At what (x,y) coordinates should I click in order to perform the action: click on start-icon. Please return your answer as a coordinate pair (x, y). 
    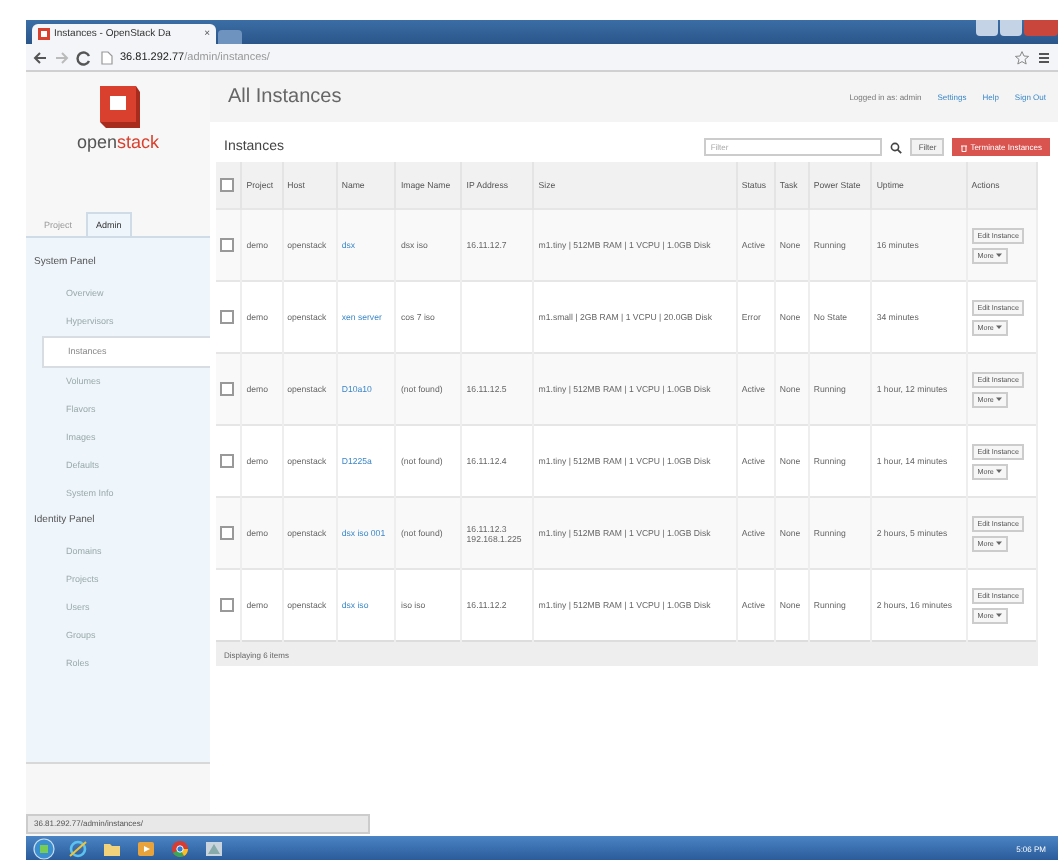
    Looking at the image, I should click on (44, 848).